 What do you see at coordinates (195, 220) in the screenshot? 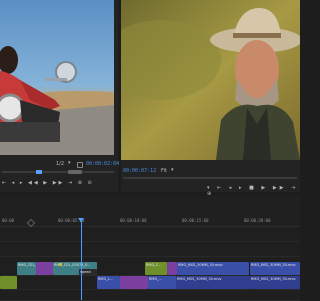
I see `ruler-label: 00:00:15:00` at bounding box center [195, 220].